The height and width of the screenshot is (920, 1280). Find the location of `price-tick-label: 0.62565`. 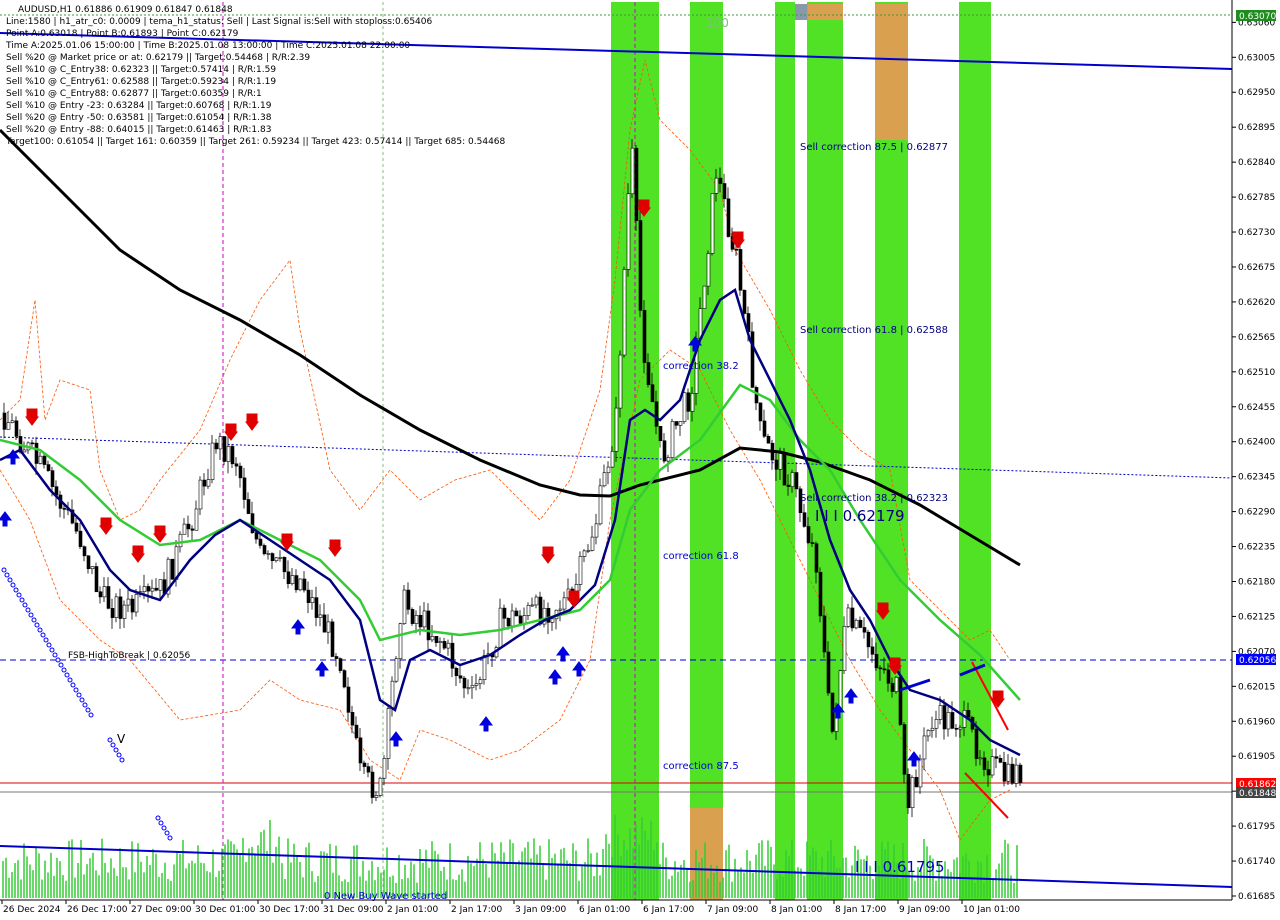

price-tick-label: 0.62565 is located at coordinates (1256, 338).